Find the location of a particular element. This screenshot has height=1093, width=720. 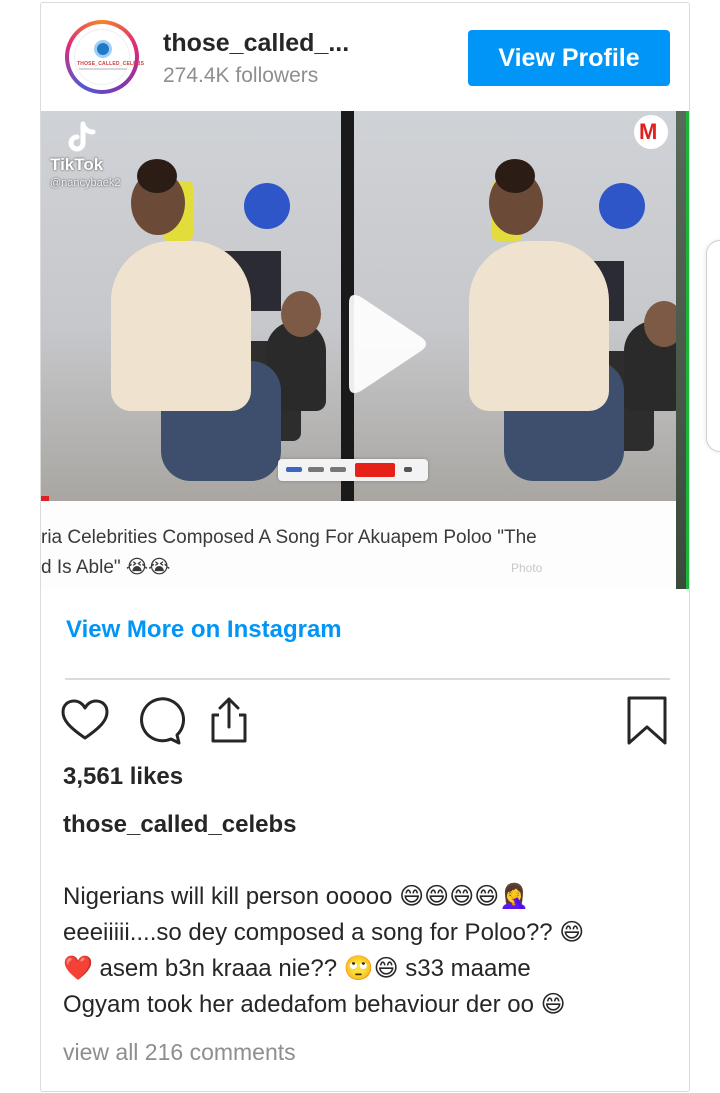

post-author: those_called_celebs is located at coordinates (179, 825).